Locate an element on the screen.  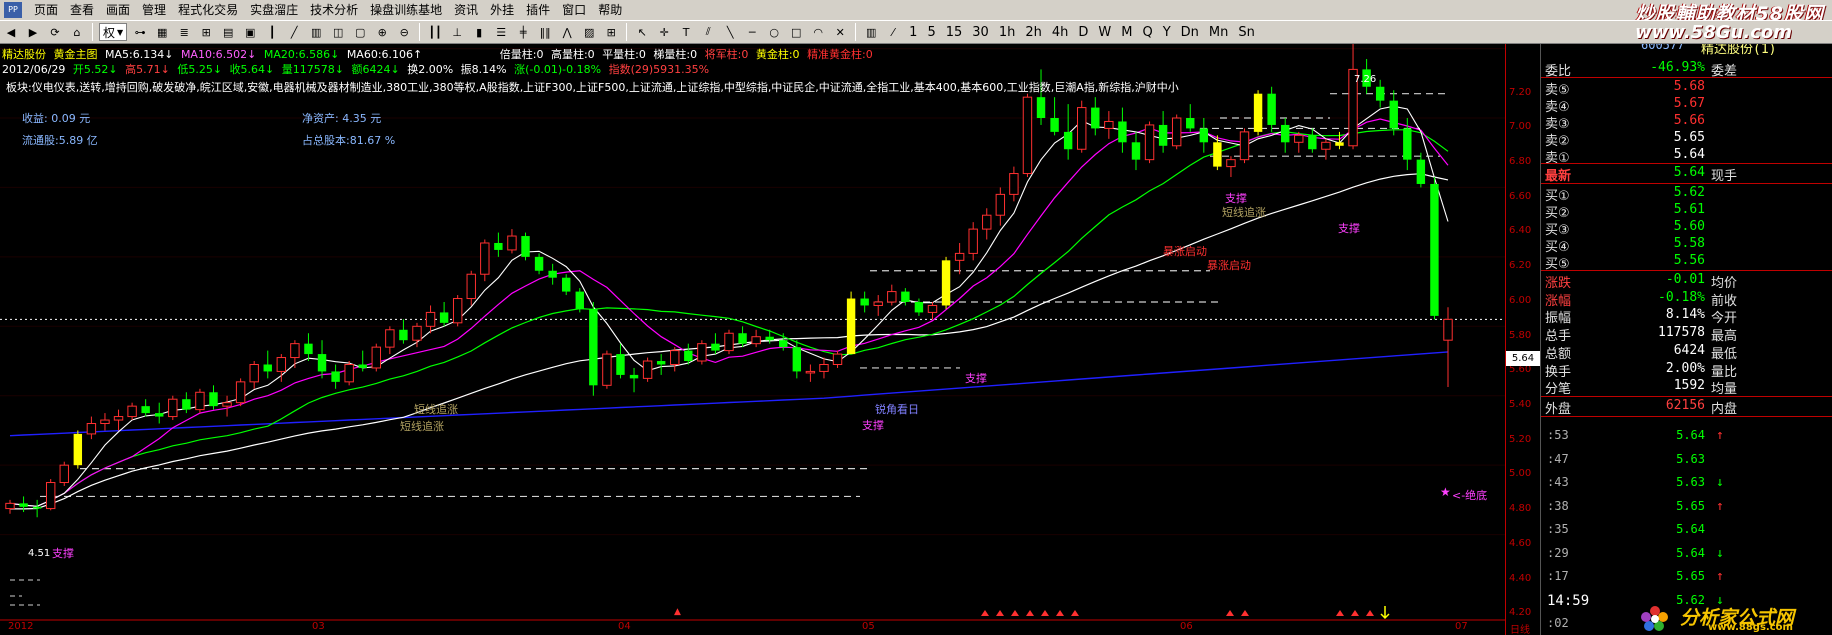
tick-price: 5.65 is located at coordinates (1690, 576).